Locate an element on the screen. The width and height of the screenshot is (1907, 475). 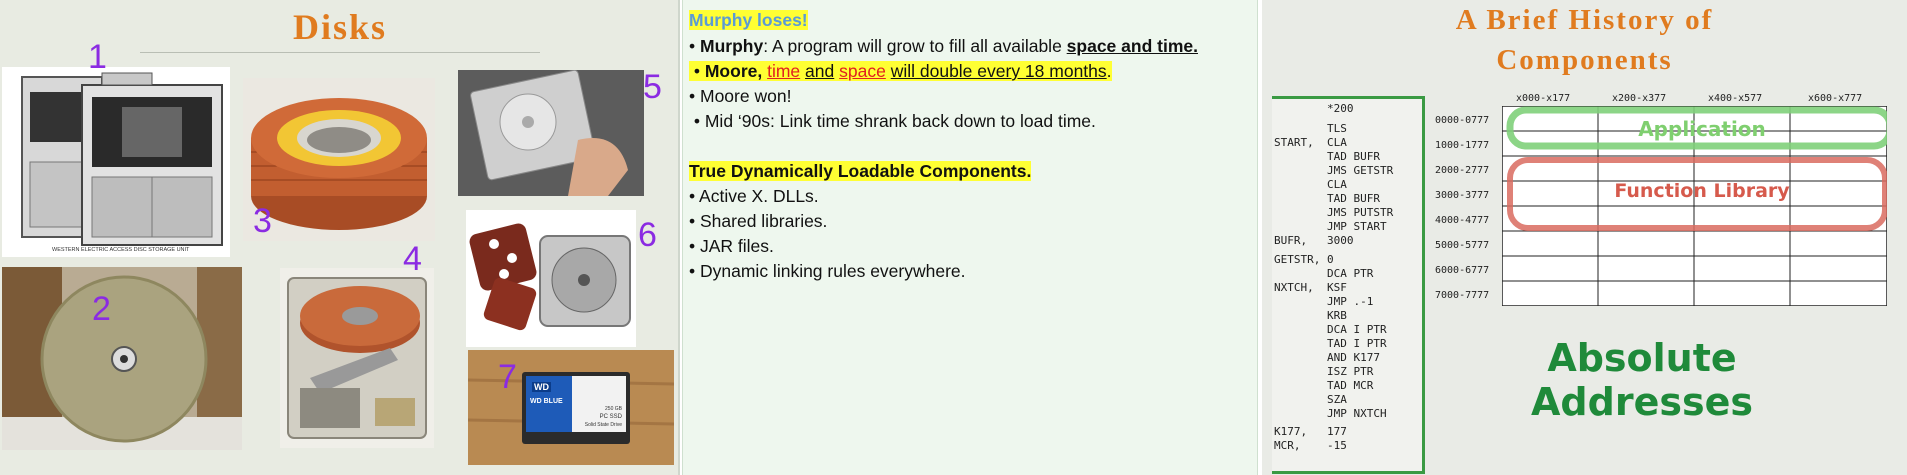
large-platter-illustration is located at coordinates (122, 358).